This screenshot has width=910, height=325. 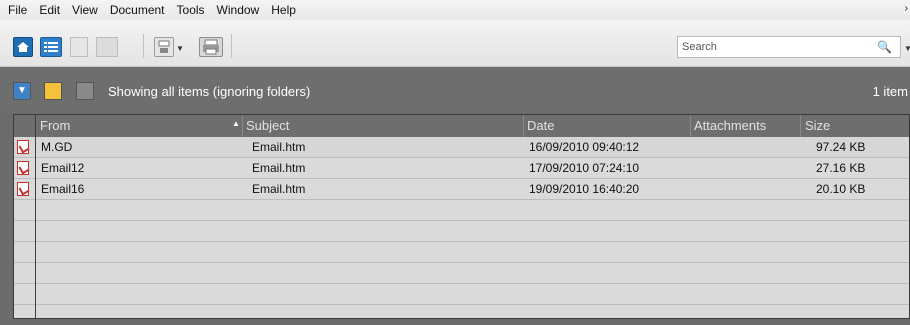 I want to click on search-box: 🔍, so click(x=789, y=47).